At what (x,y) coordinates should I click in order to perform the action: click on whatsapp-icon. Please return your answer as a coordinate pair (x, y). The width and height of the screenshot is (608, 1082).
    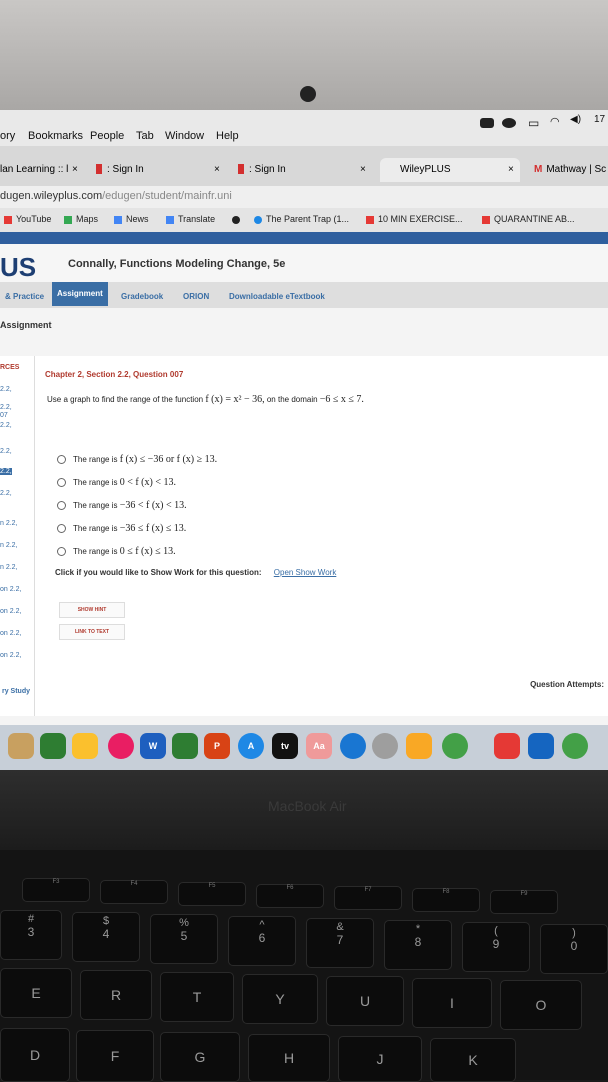
    Looking at the image, I should click on (455, 746).